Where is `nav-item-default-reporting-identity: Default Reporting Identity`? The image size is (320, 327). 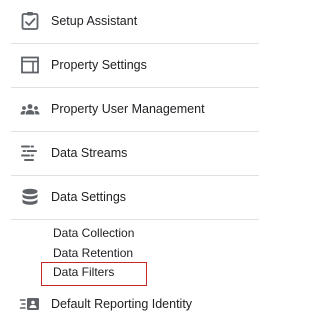 nav-item-default-reporting-identity: Default Reporting Identity is located at coordinates (129, 305).